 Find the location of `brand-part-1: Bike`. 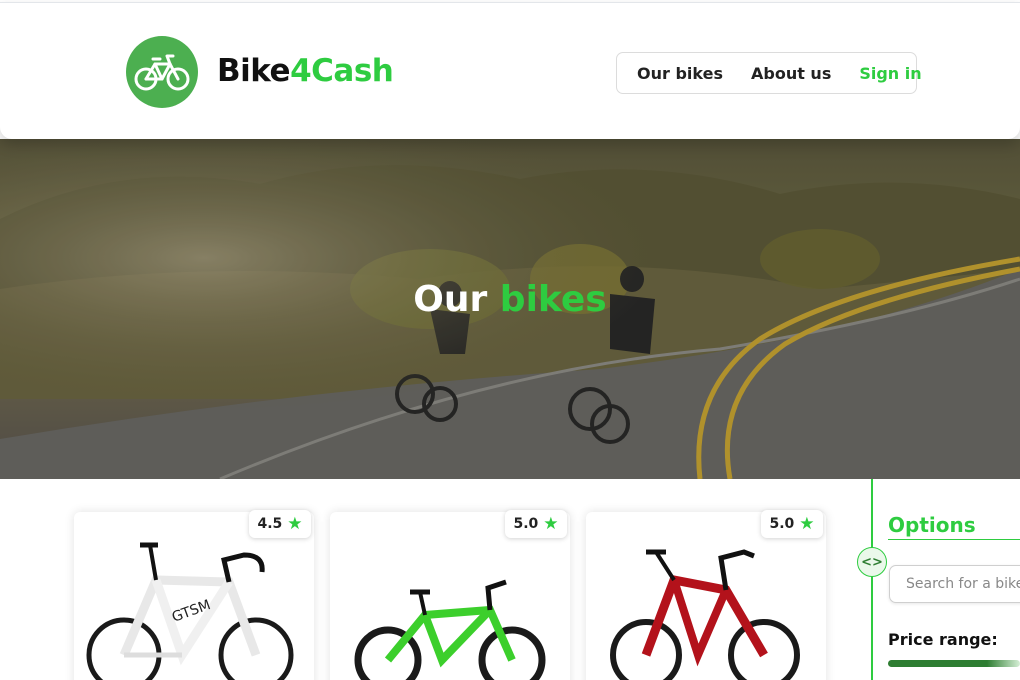

brand-part-1: Bike is located at coordinates (254, 71).